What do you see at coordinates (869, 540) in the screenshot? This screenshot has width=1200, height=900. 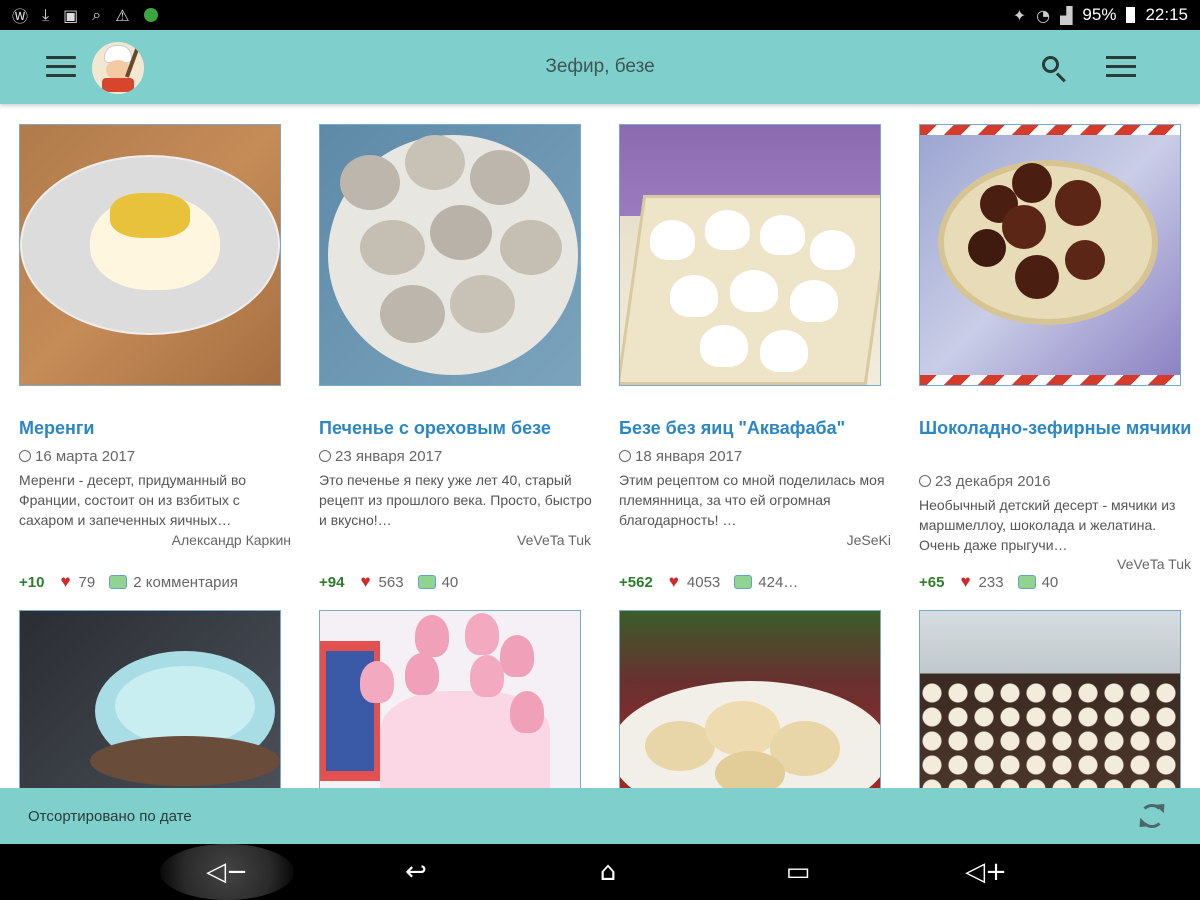 I see `recipe-author: JeSeKi` at bounding box center [869, 540].